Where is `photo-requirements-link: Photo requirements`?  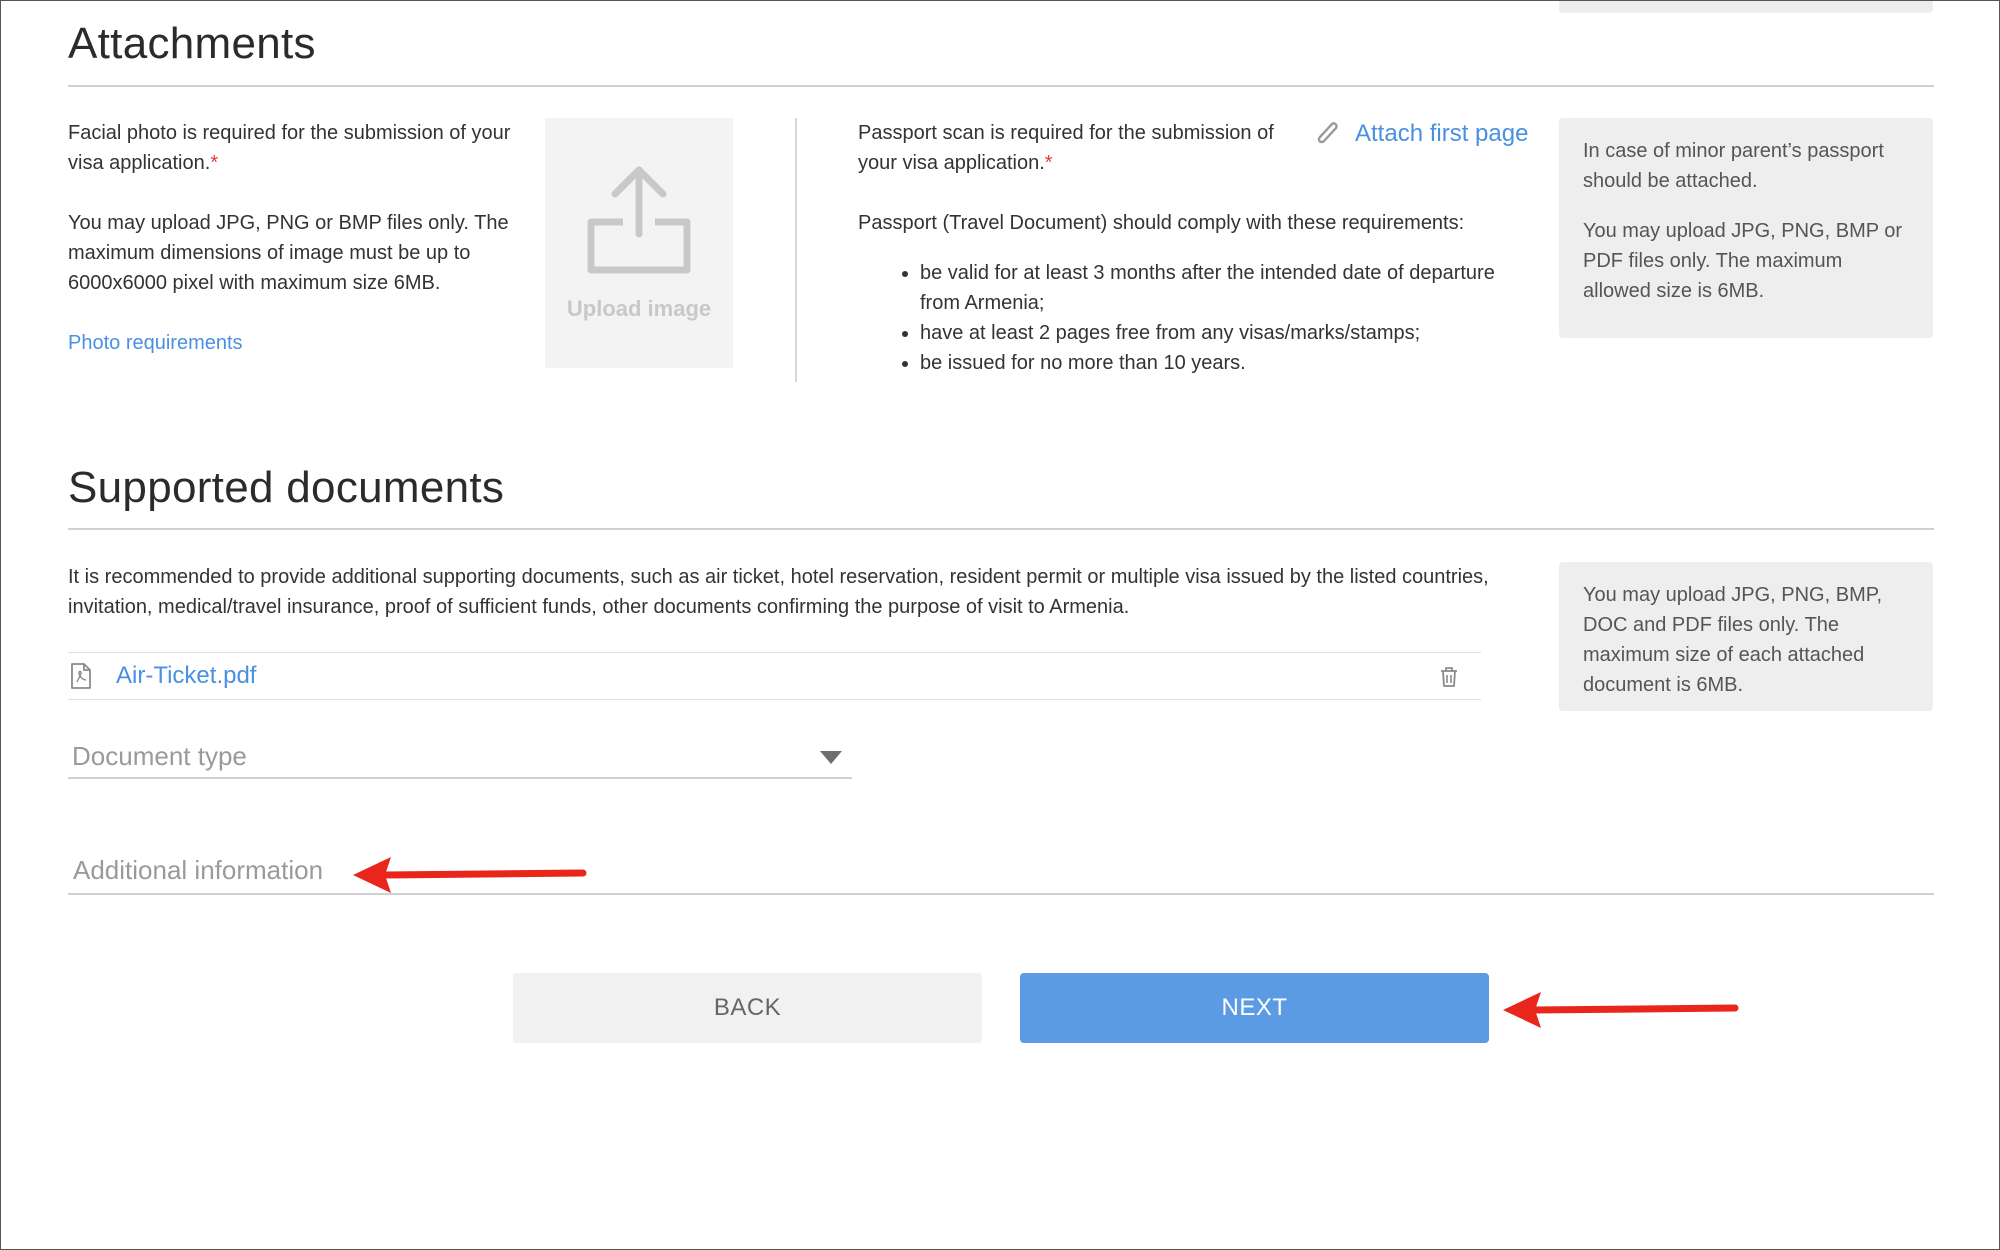
photo-requirements-link: Photo requirements is located at coordinates (155, 343).